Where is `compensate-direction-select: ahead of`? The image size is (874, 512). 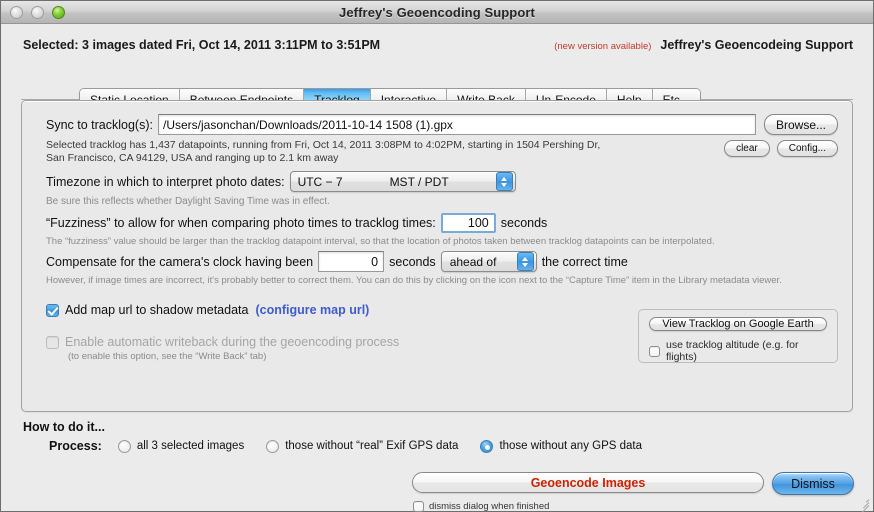
compensate-direction-select: ahead of is located at coordinates (488, 261).